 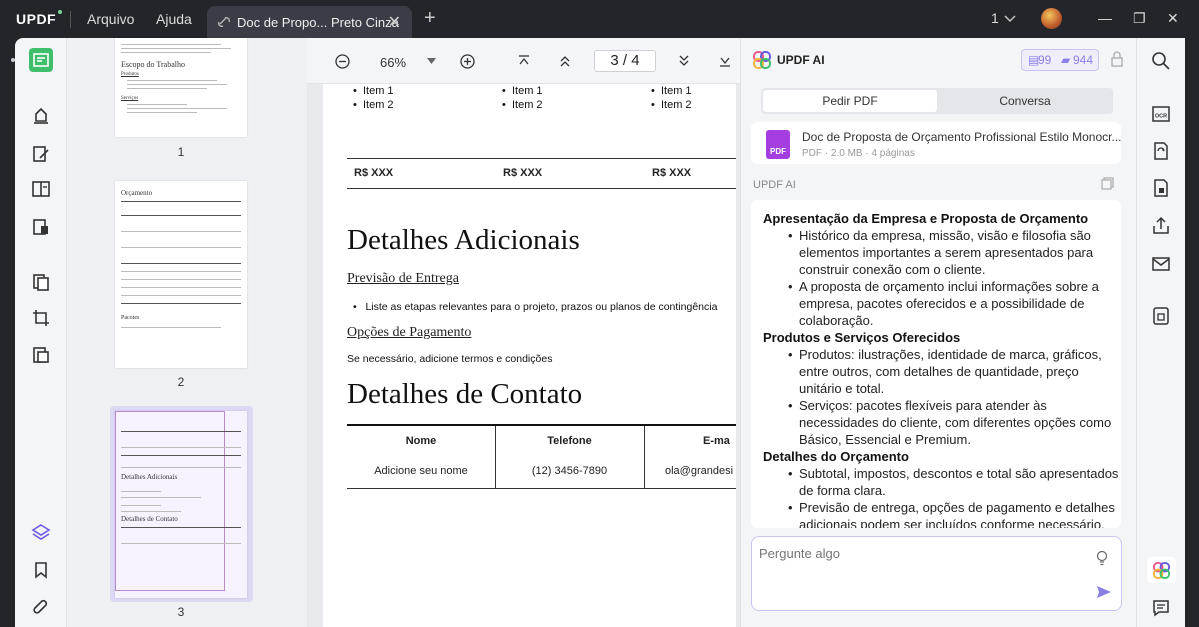 I want to click on prompt-box, so click(x=936, y=573).